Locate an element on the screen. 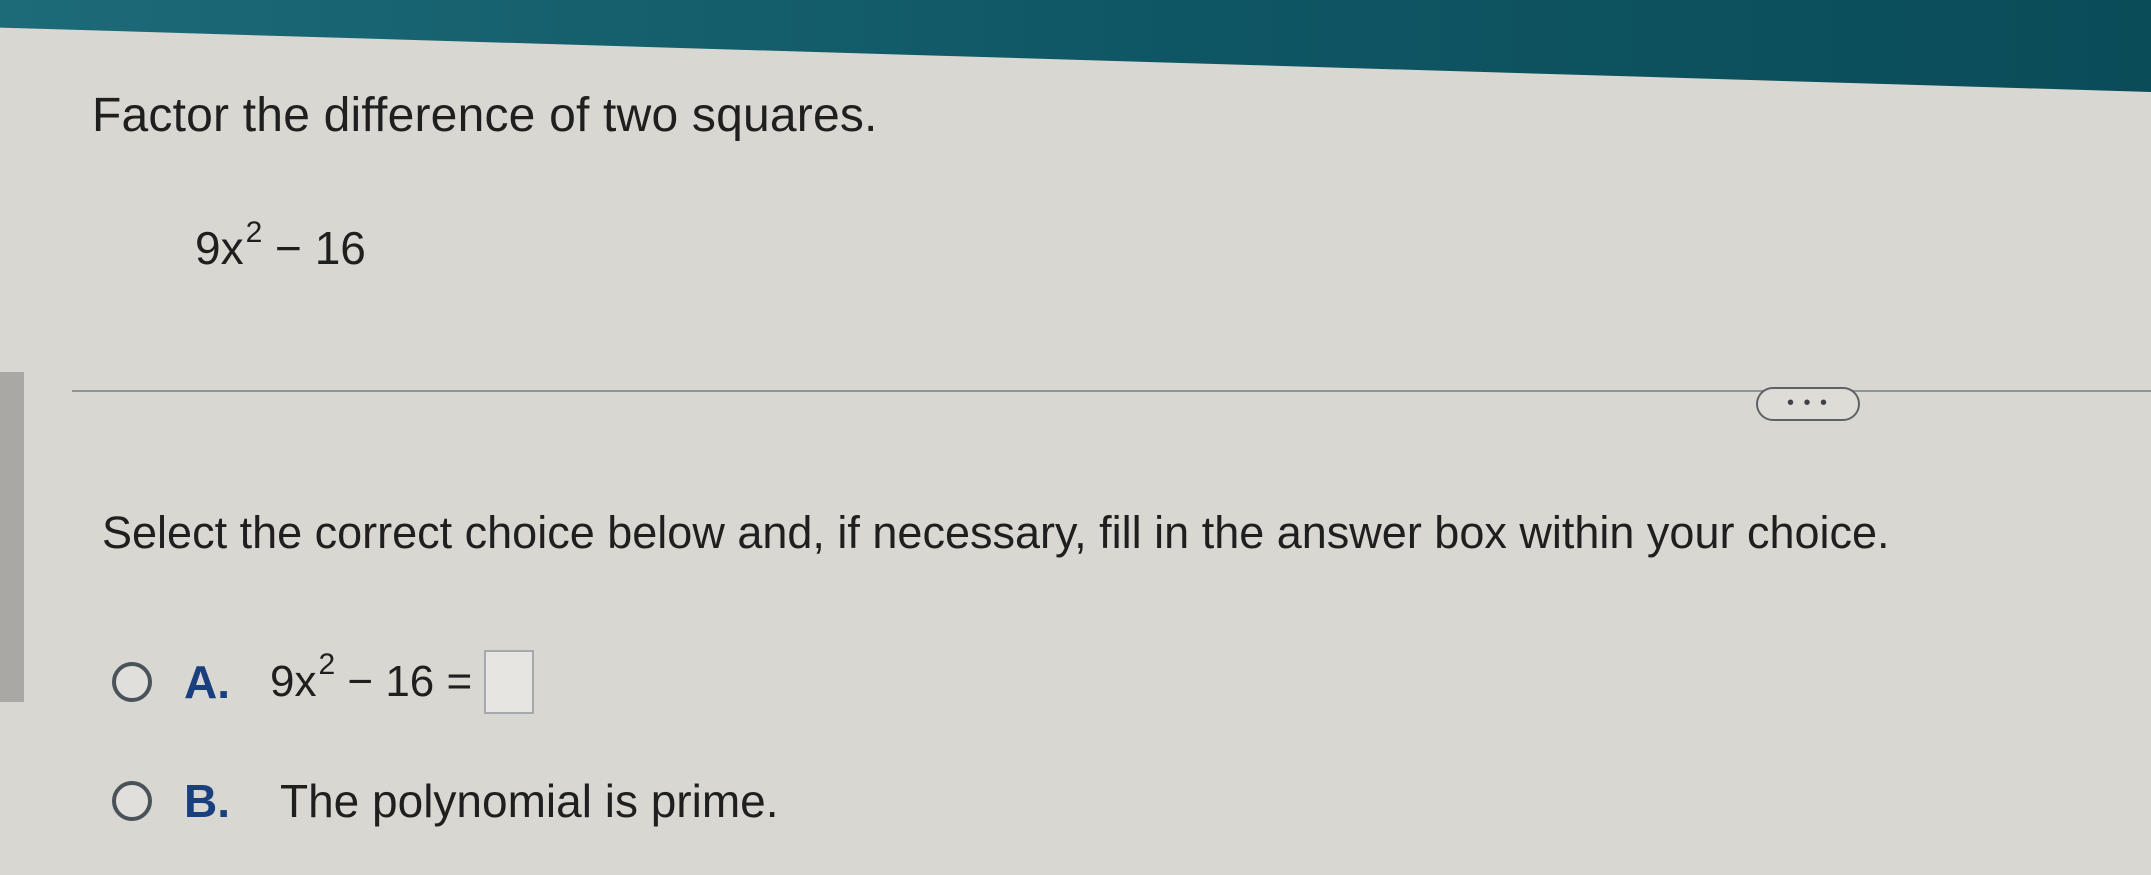 This screenshot has width=2151, height=875. choice-b: B. The polynomial is prime. is located at coordinates (445, 801).